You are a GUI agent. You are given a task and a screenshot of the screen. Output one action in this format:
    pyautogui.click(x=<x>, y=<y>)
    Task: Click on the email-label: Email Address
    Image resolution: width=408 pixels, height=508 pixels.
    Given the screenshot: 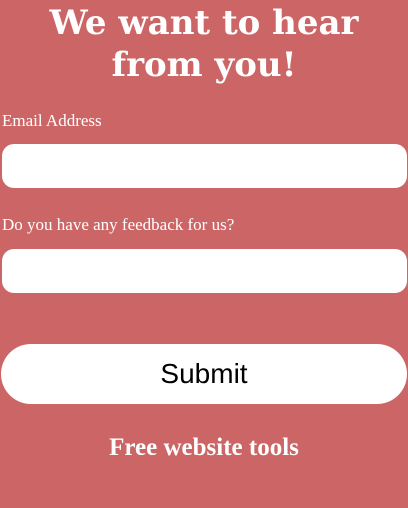 What is the action you would take?
    pyautogui.click(x=52, y=120)
    